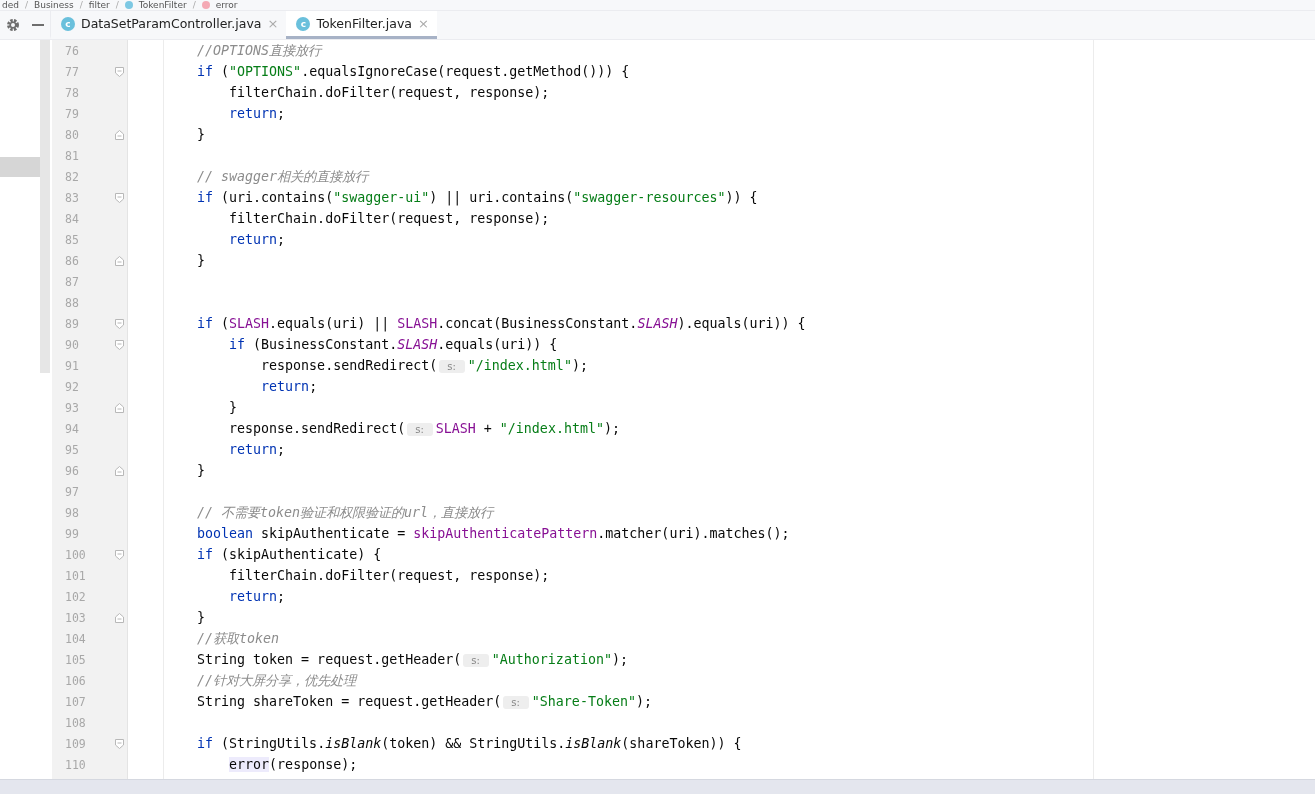 Image resolution: width=1315 pixels, height=794 pixels. I want to click on line-number: 82, so click(72, 176).